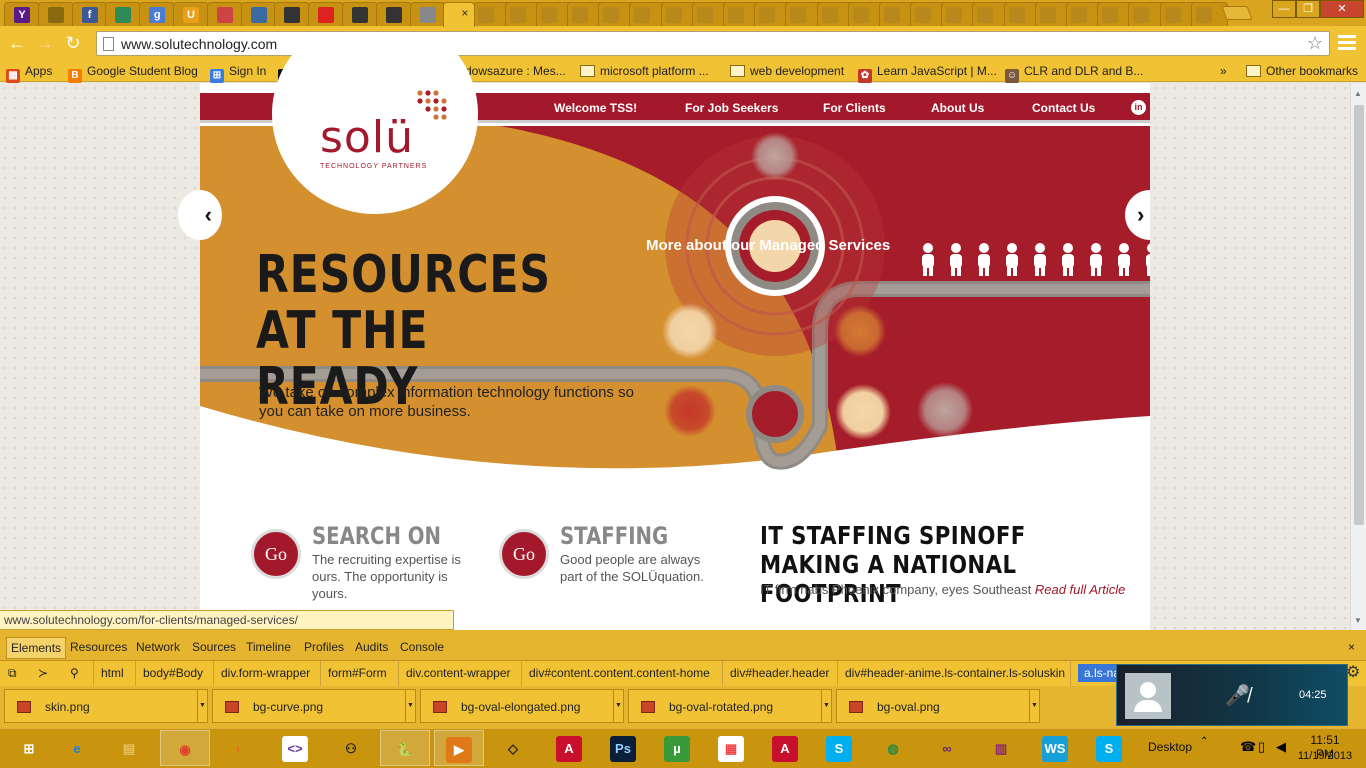 The height and width of the screenshot is (768, 1366). Describe the element at coordinates (1302, 71) in the screenshot. I see `other-bookmarks-folder: Other bookmarks` at that location.